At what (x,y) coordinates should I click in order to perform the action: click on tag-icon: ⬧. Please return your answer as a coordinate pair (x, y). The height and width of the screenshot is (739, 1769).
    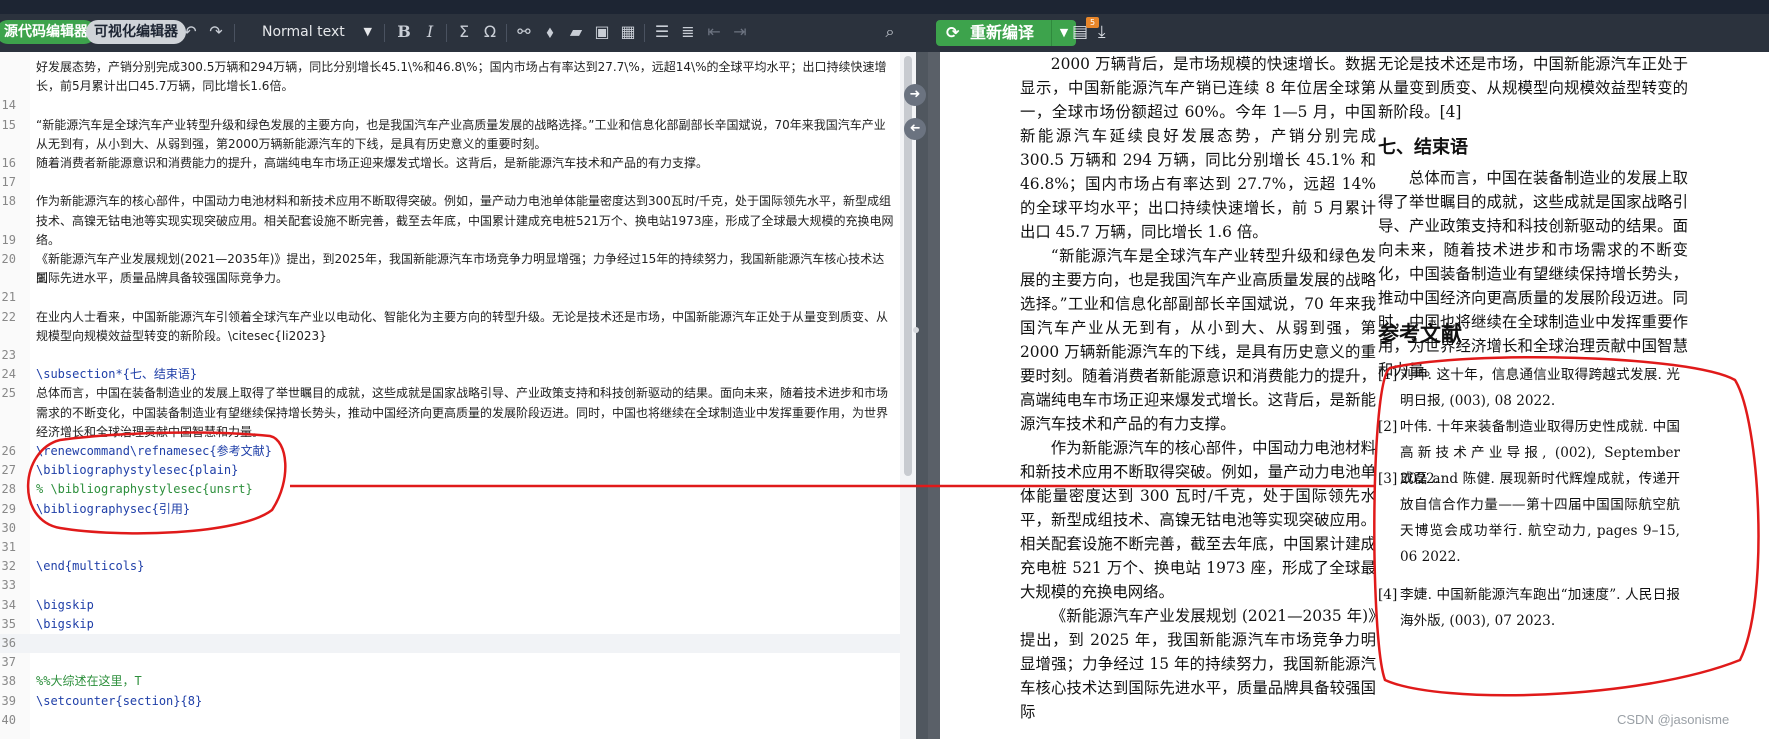
    Looking at the image, I should click on (550, 32).